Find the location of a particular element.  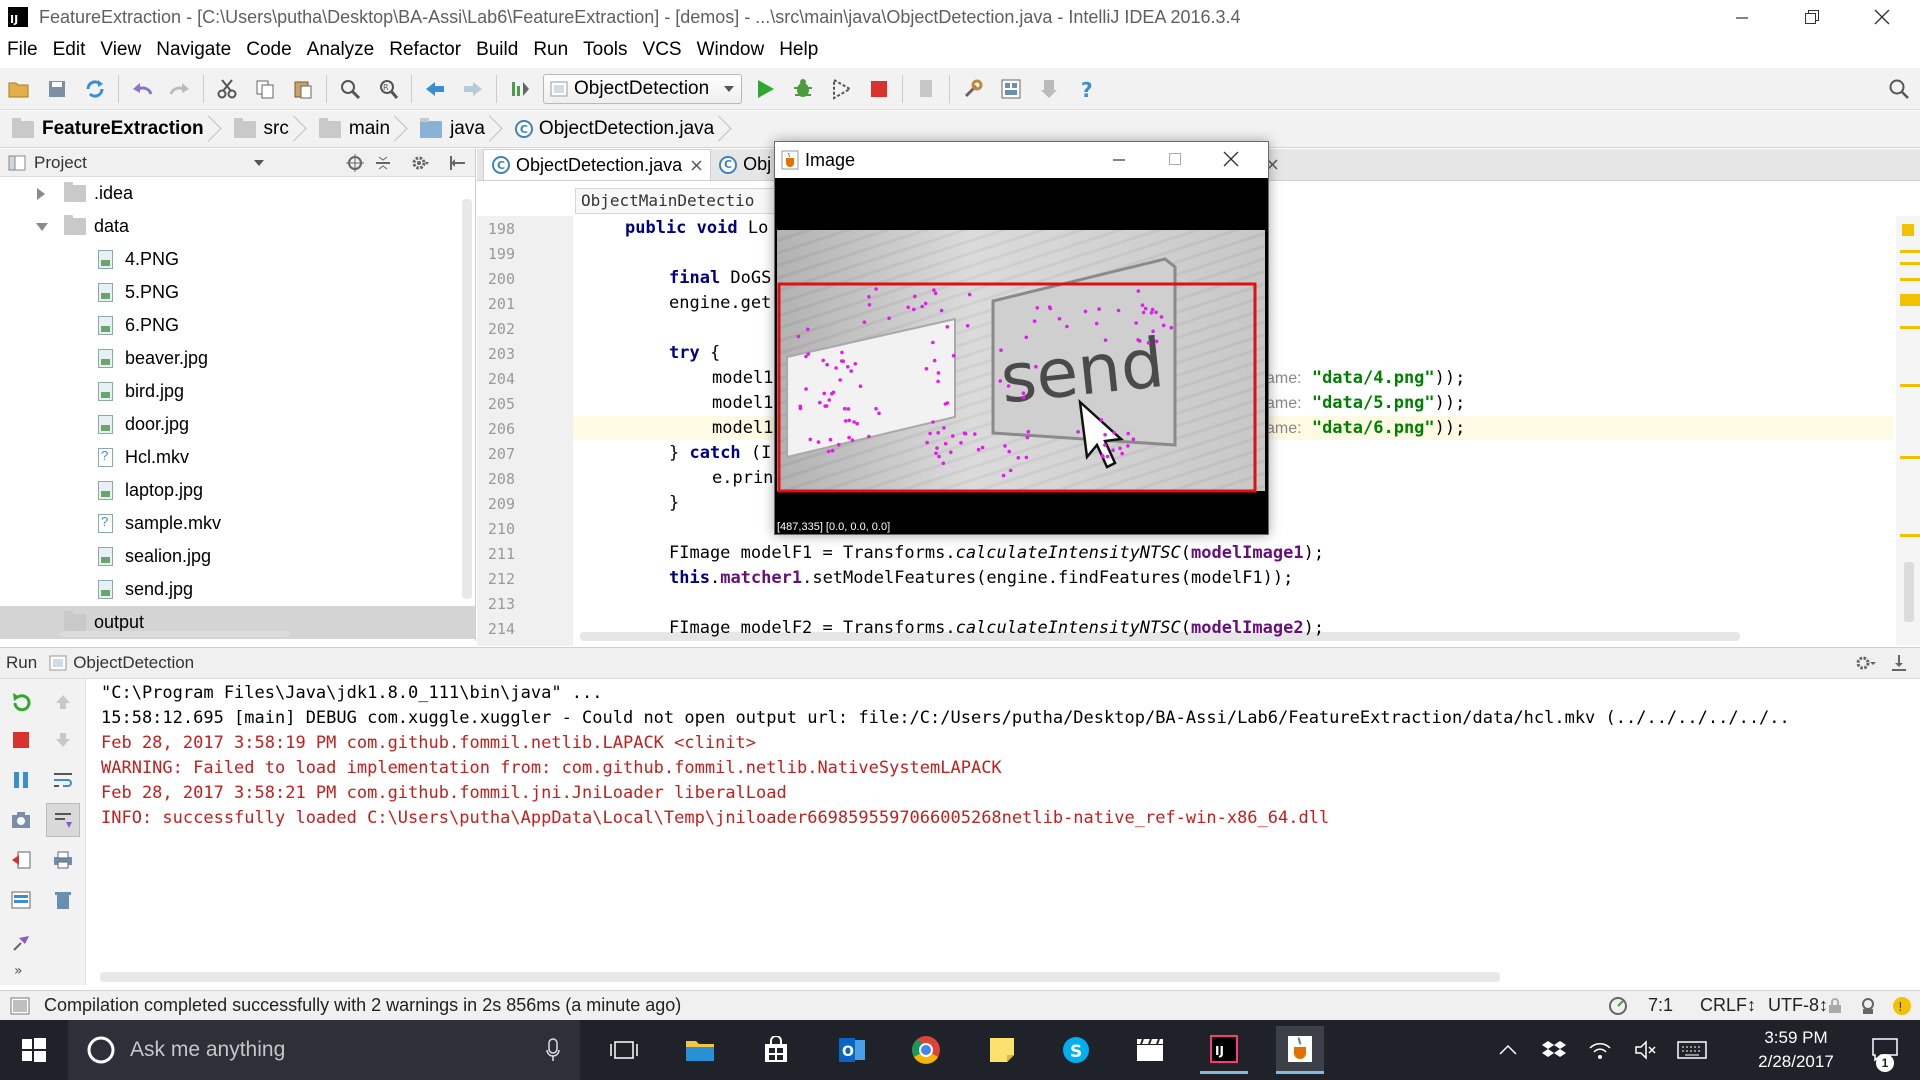

windows-start-icon is located at coordinates (34, 1050).